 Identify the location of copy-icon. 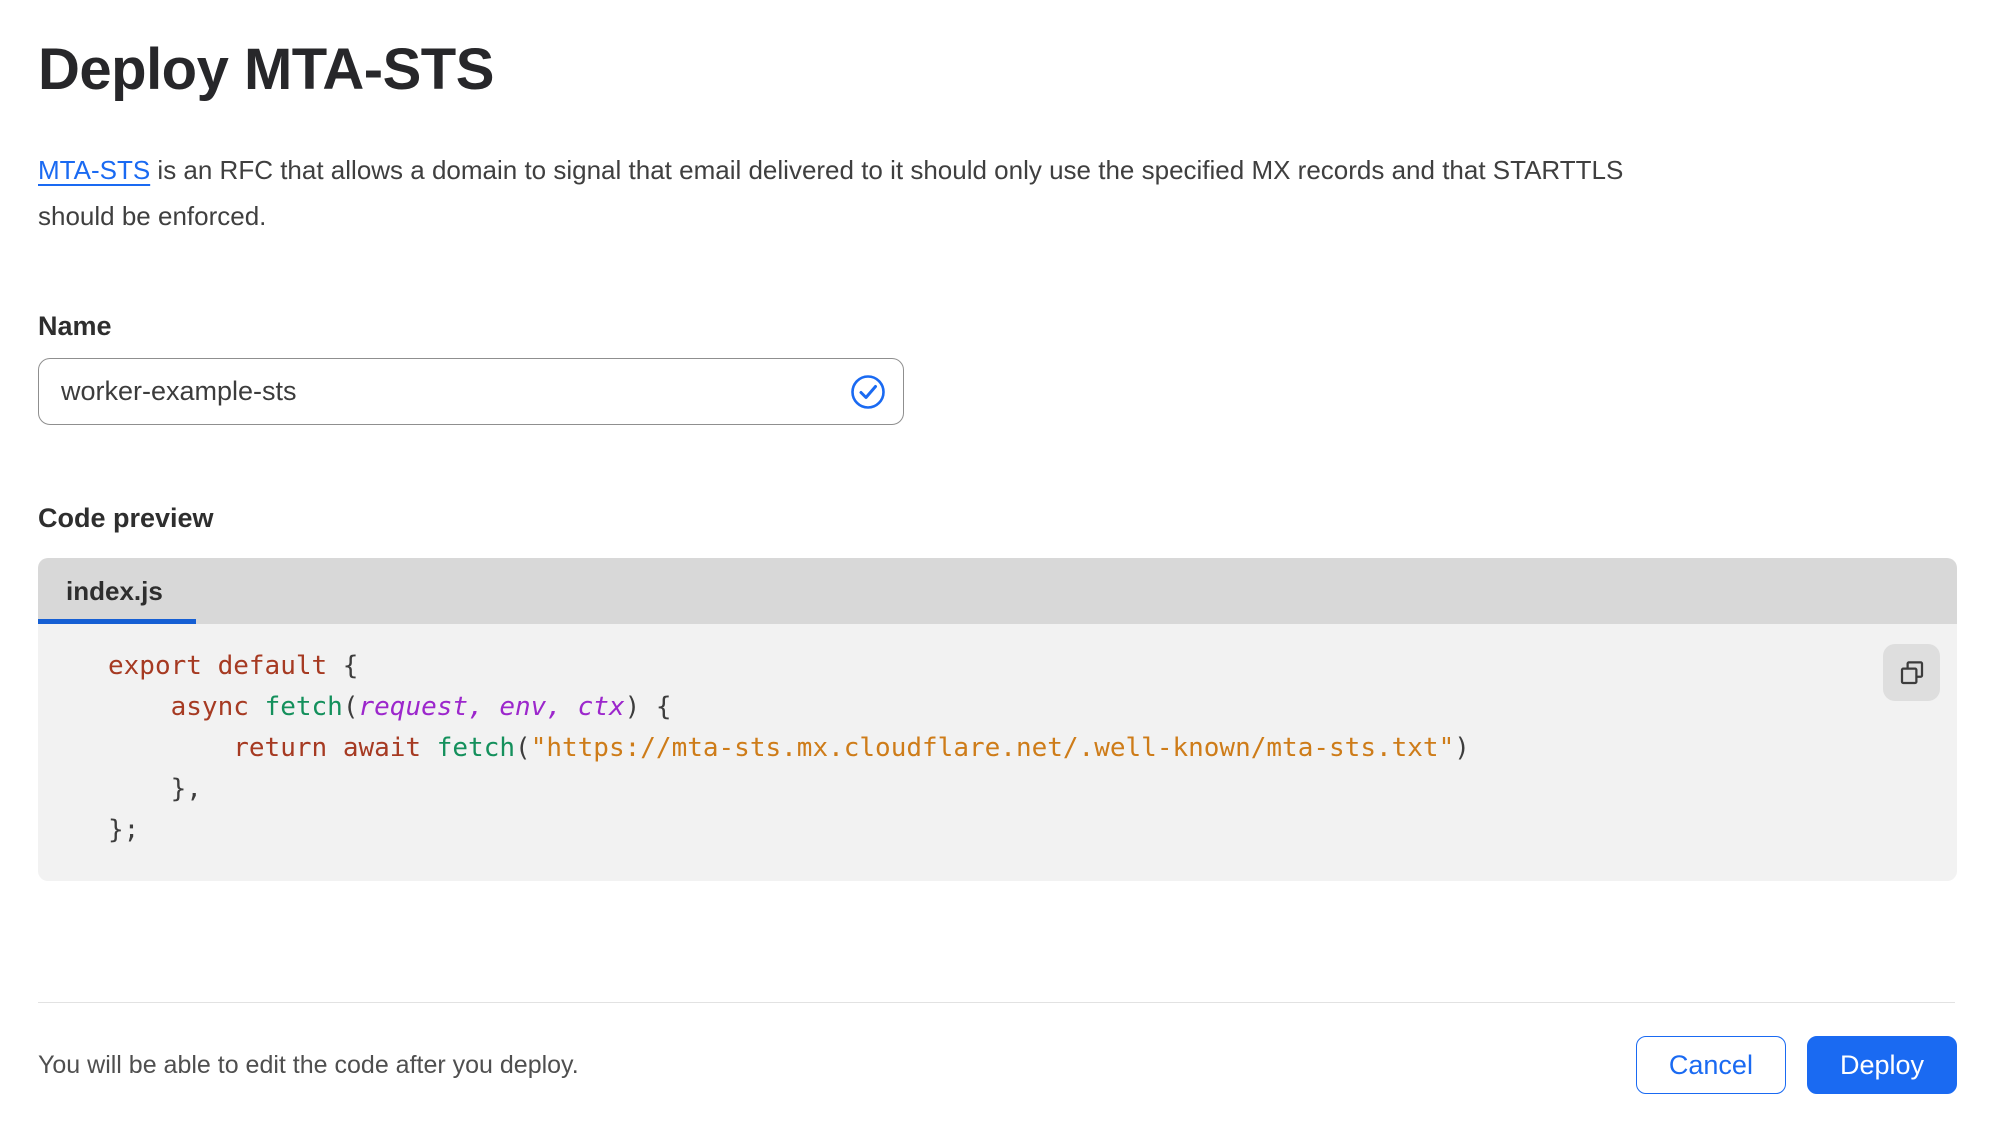
(1911, 672).